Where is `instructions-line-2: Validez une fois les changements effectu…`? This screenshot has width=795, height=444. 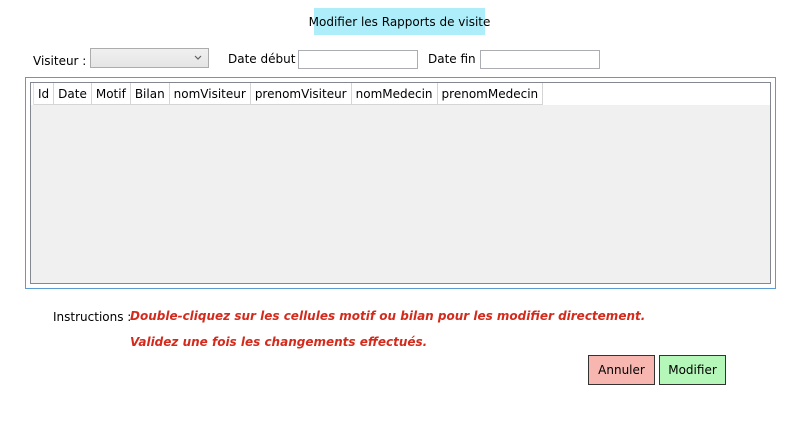
instructions-line-2: Validez une fois les changements effectu… is located at coordinates (279, 342).